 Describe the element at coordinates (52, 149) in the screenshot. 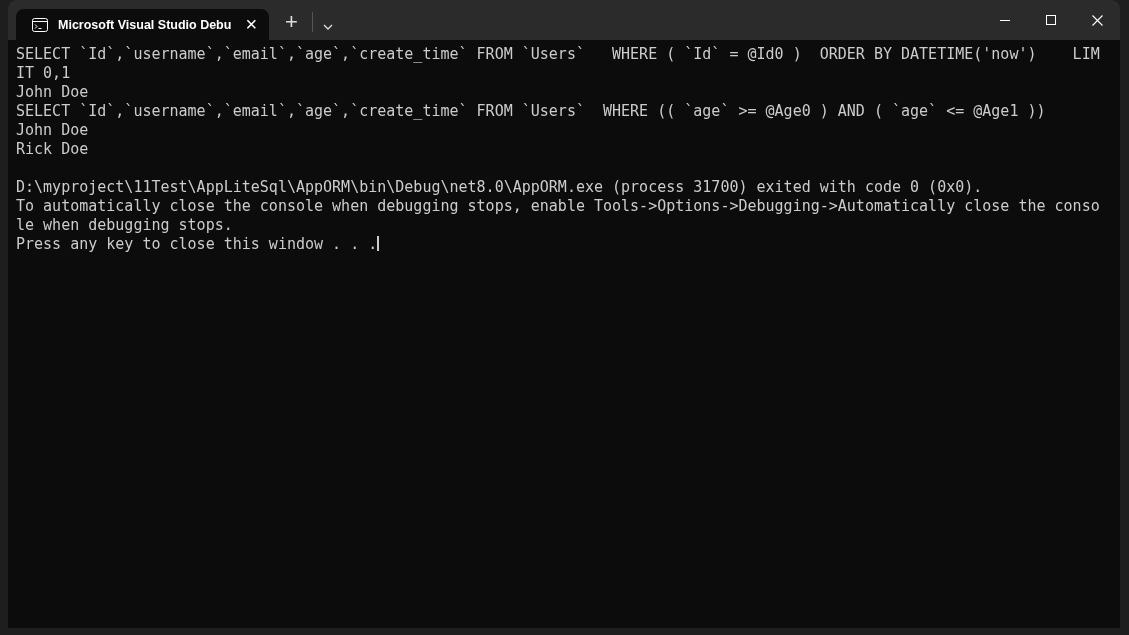

I see `console-line: Rick Doe` at that location.